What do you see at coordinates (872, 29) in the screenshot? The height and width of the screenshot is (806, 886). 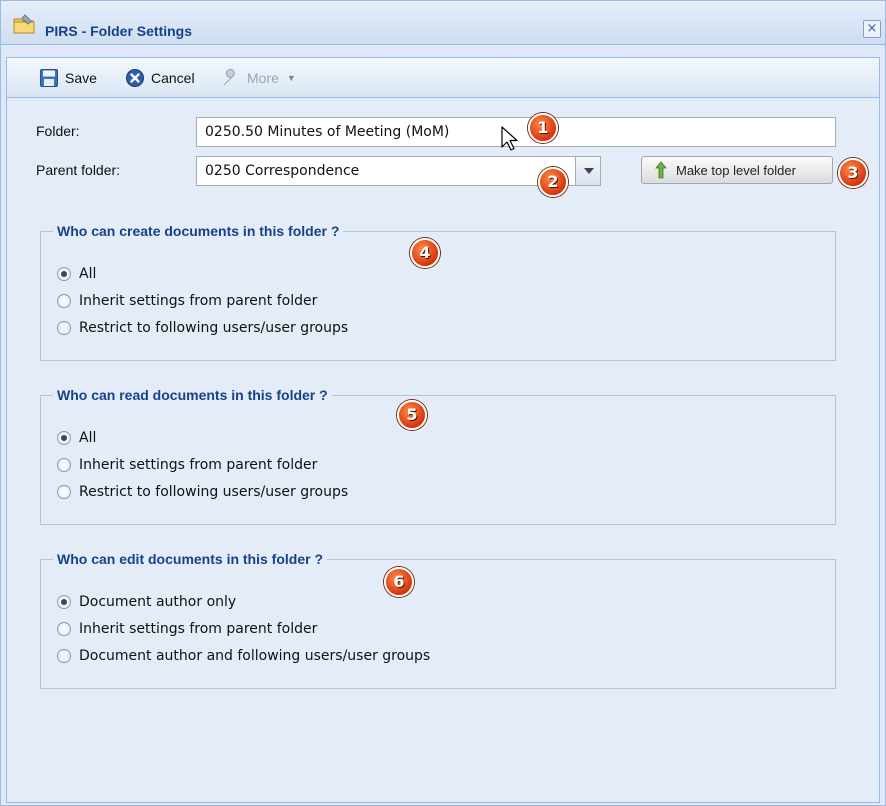 I see `close-icon: ×` at bounding box center [872, 29].